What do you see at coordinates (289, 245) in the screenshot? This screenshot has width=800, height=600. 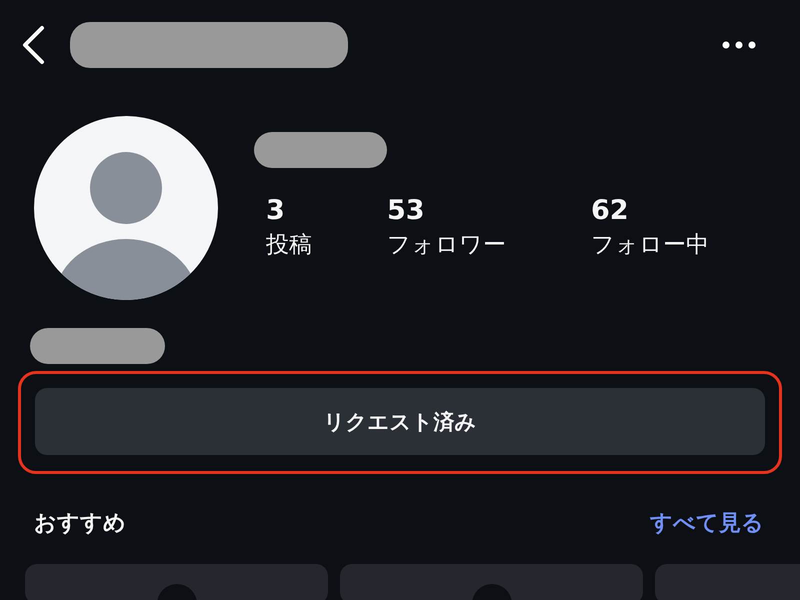 I see `stat-label: 投稿` at bounding box center [289, 245].